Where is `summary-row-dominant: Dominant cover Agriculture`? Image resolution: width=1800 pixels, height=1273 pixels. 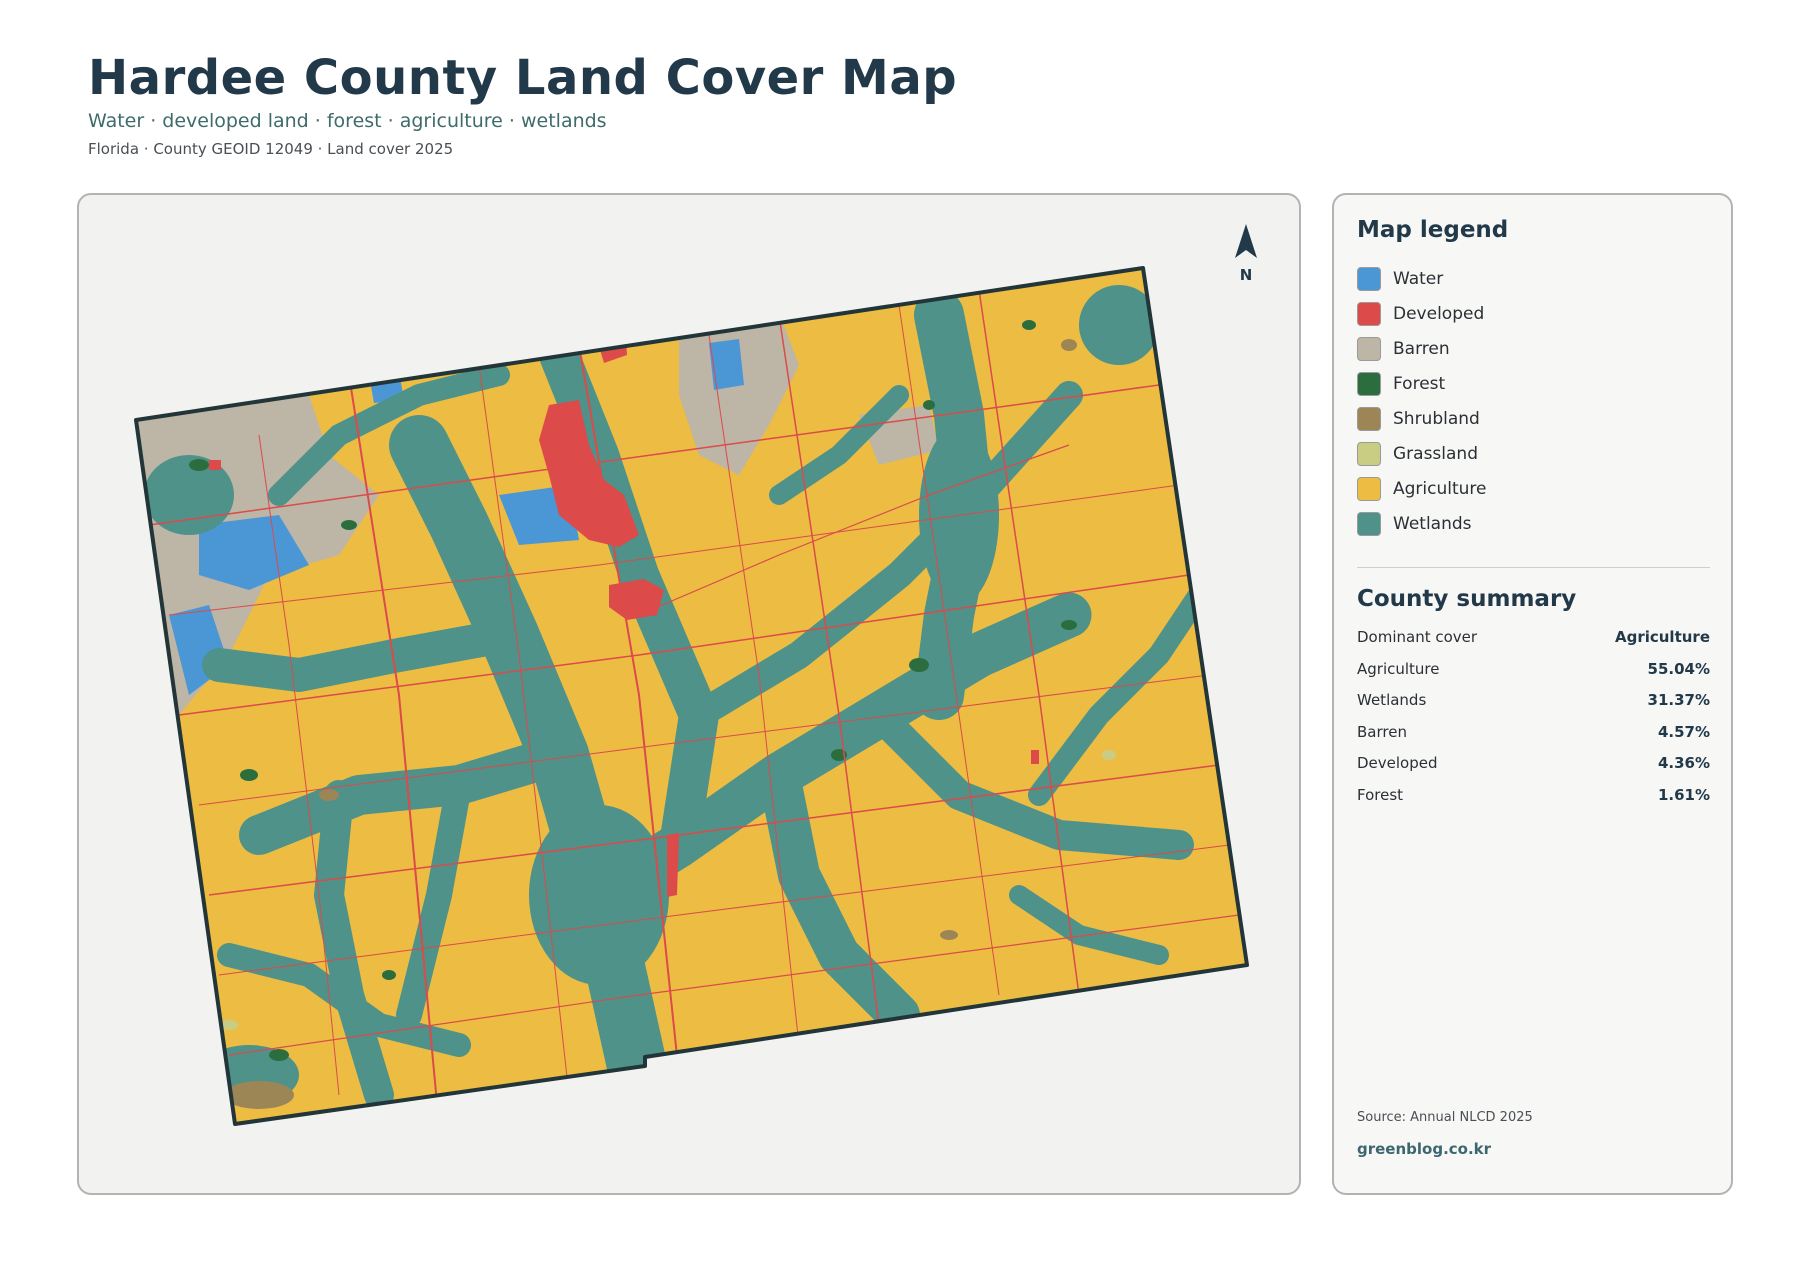 summary-row-dominant: Dominant cover Agriculture is located at coordinates (1533, 644).